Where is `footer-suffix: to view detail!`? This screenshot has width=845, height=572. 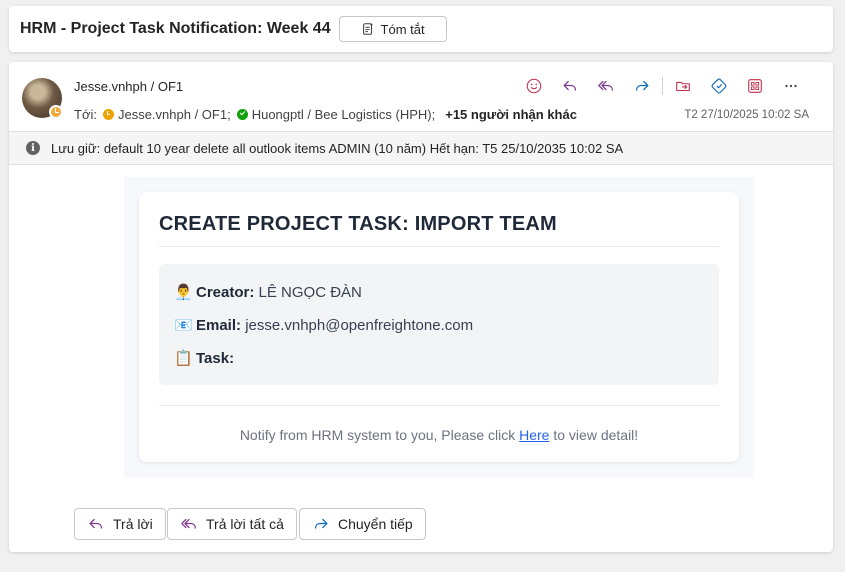 footer-suffix: to view detail! is located at coordinates (596, 435).